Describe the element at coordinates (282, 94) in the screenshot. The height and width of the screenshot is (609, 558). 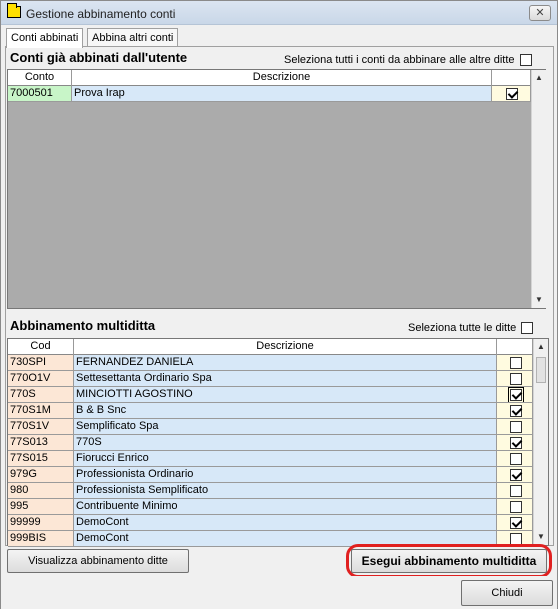
I see `account-description-cell: Prova Irap` at that location.